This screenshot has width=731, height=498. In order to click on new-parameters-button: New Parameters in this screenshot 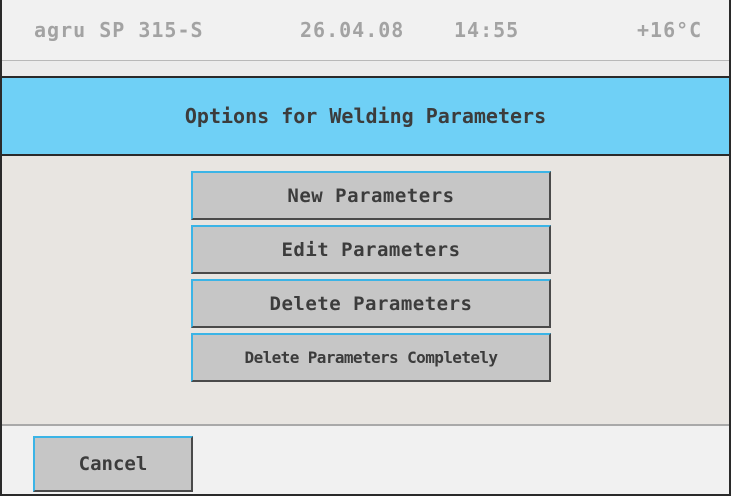, I will do `click(371, 195)`.